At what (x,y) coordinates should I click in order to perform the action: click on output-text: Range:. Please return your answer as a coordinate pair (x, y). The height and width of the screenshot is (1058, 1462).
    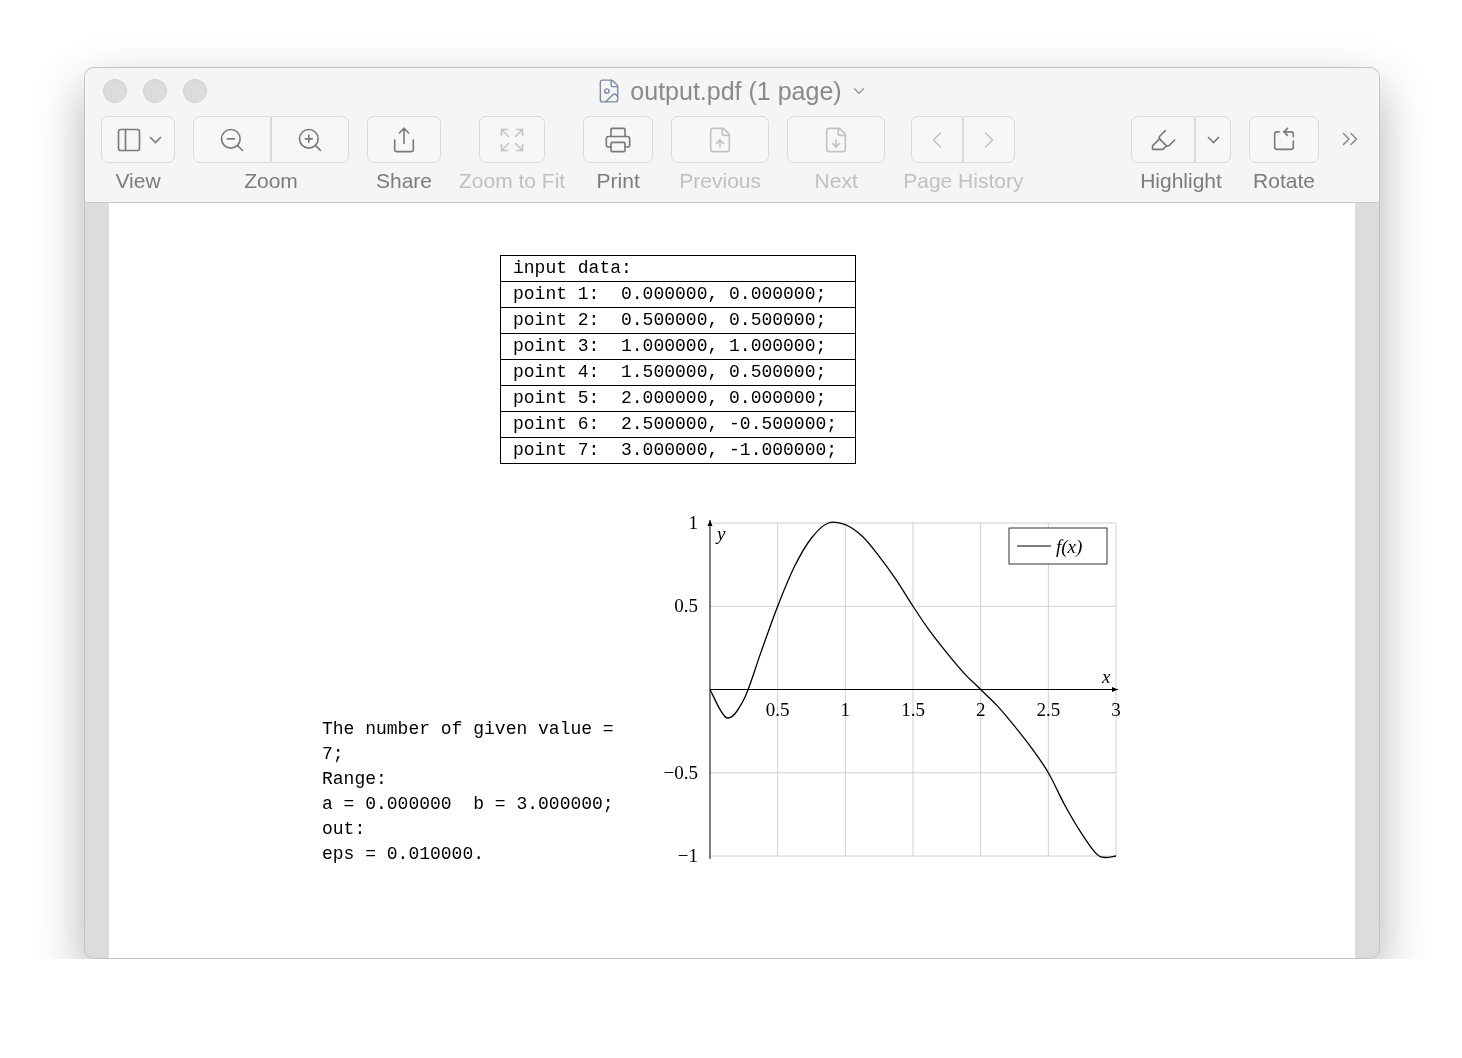
    Looking at the image, I should click on (355, 779).